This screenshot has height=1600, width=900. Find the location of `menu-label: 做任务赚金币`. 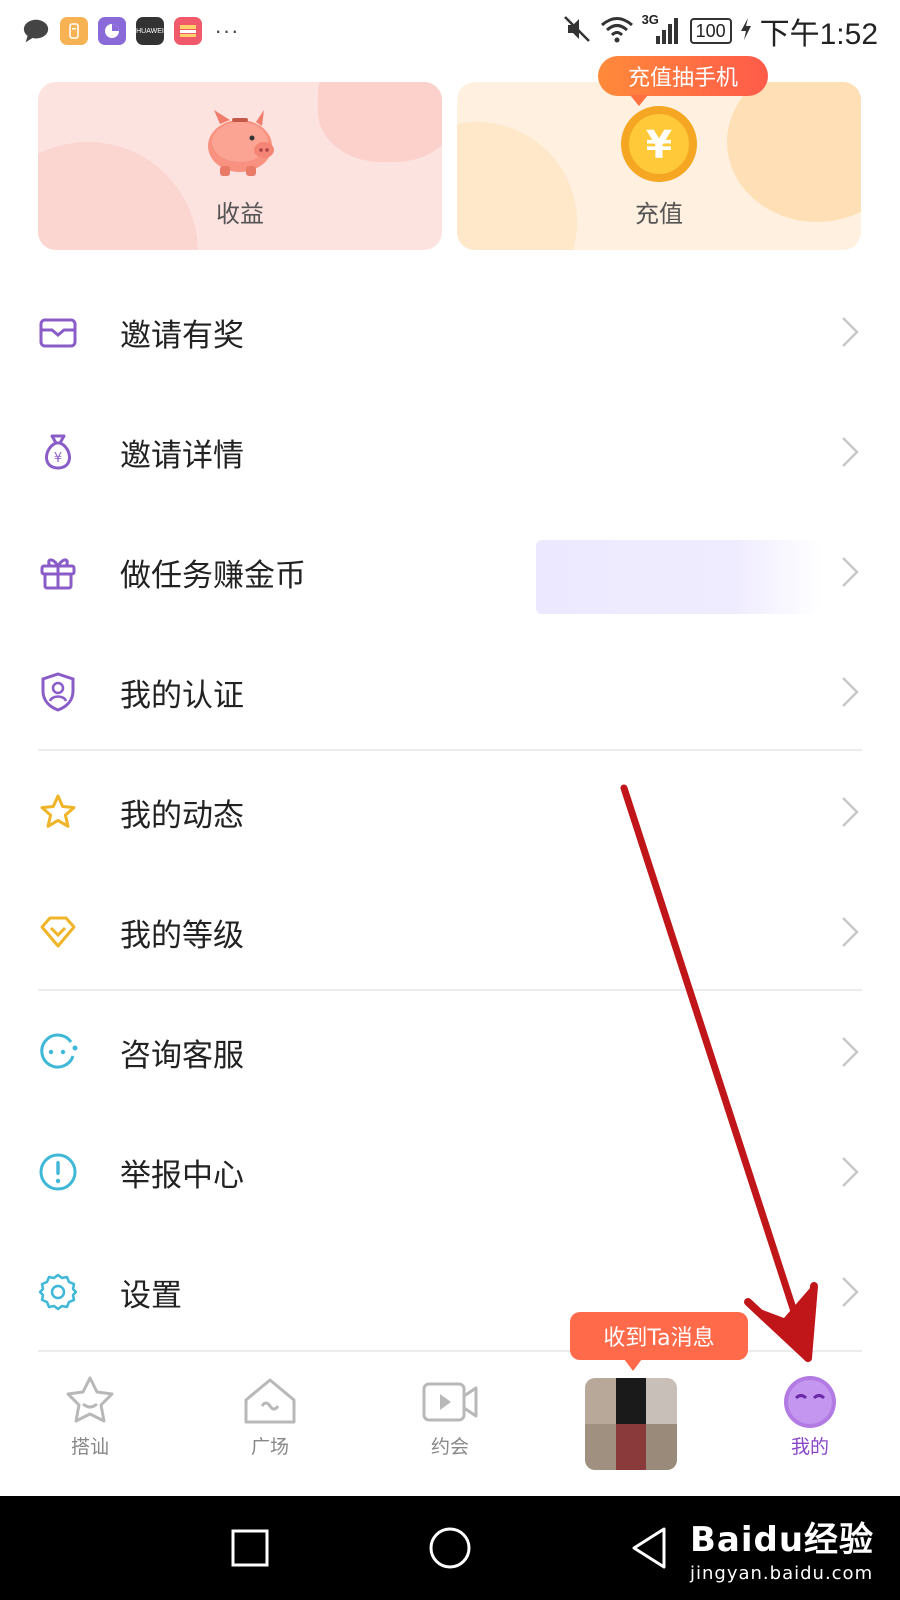

menu-label: 做任务赚金币 is located at coordinates (213, 575).